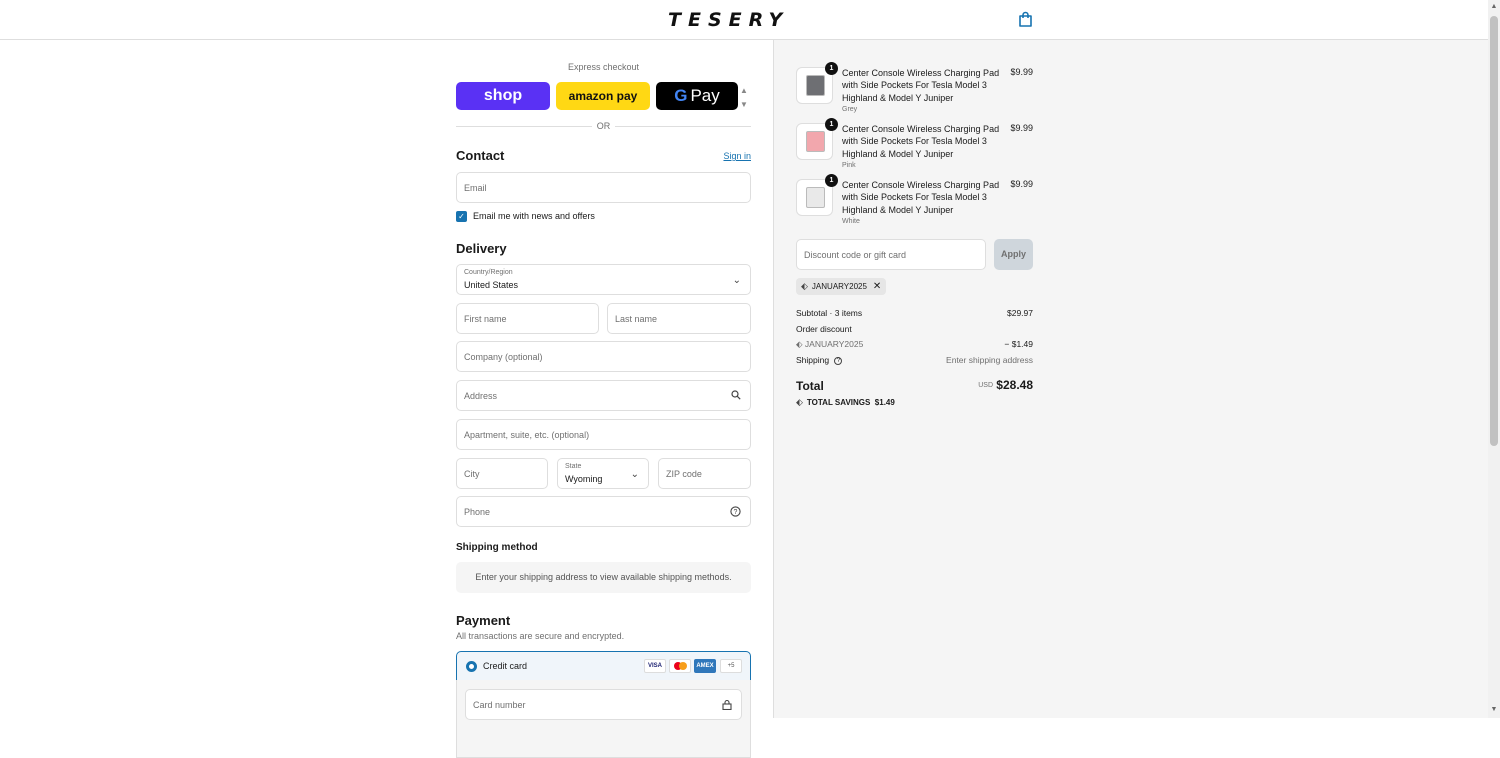  Describe the element at coordinates (705, 95) in the screenshot. I see `google-pay-label: Pay` at that location.